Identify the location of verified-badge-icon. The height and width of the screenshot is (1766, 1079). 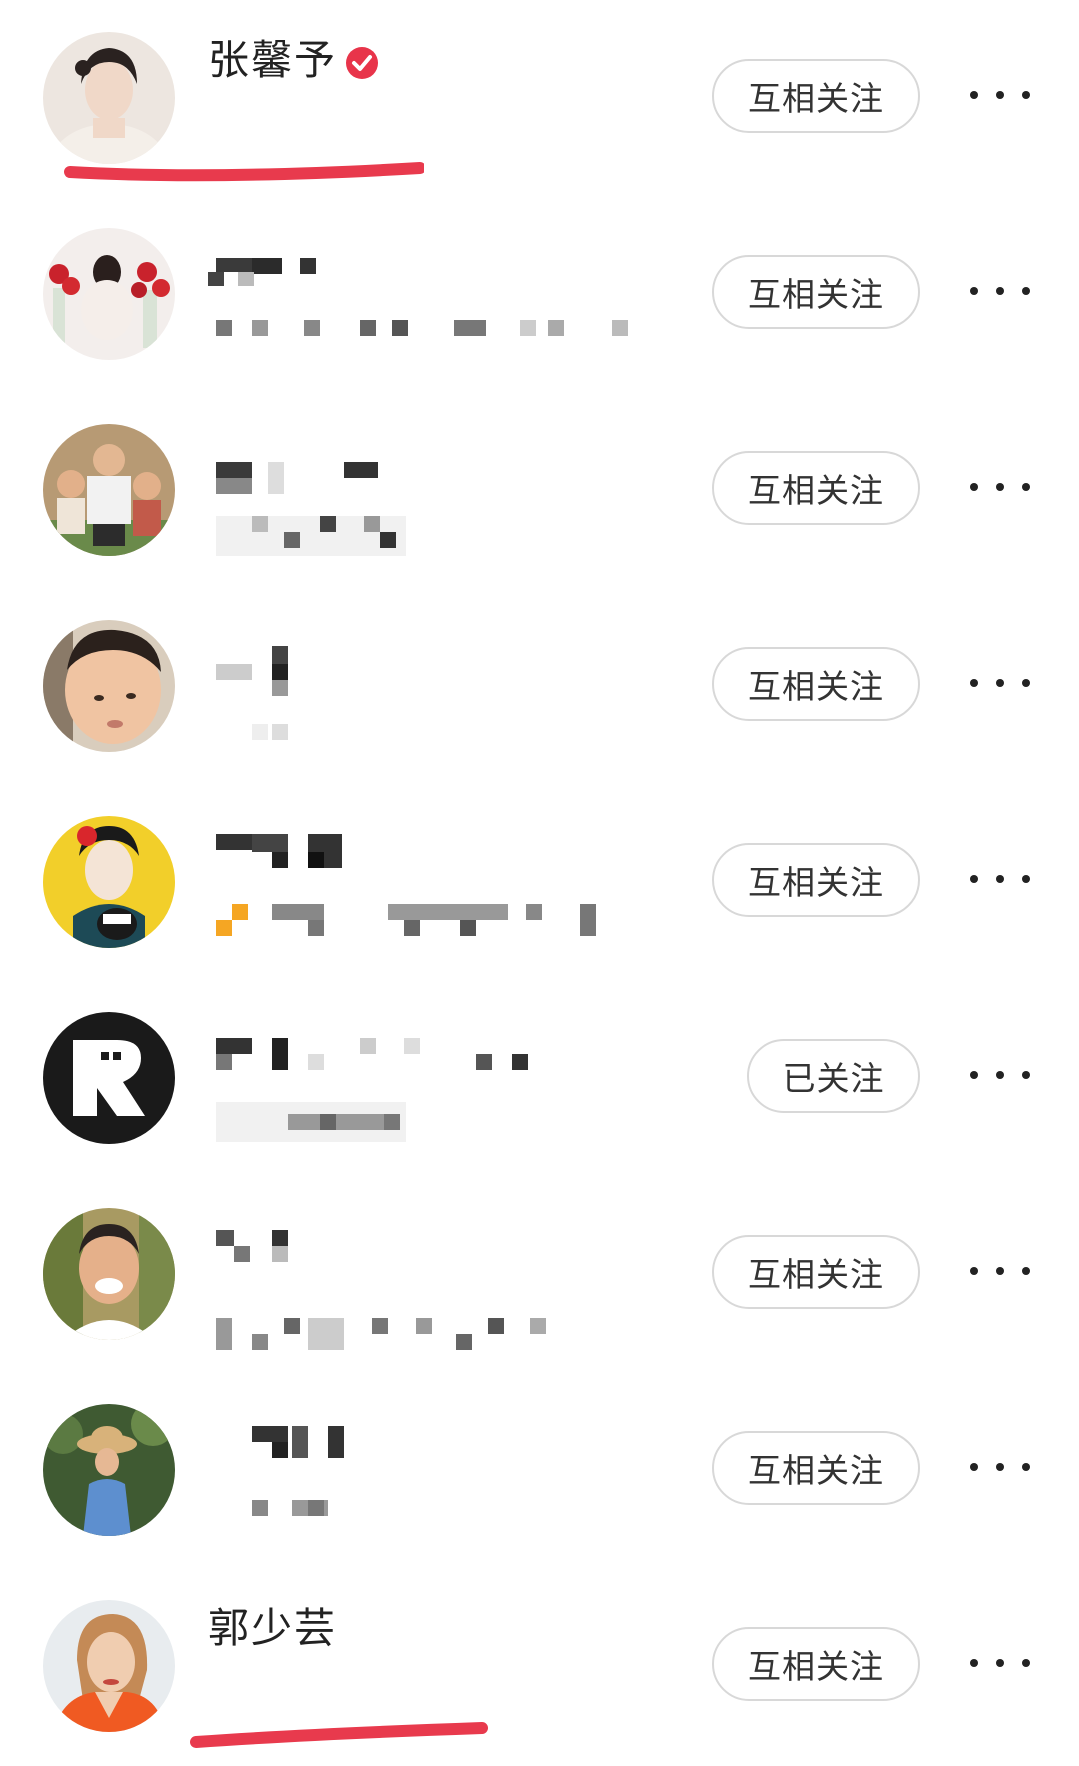
(362, 63).